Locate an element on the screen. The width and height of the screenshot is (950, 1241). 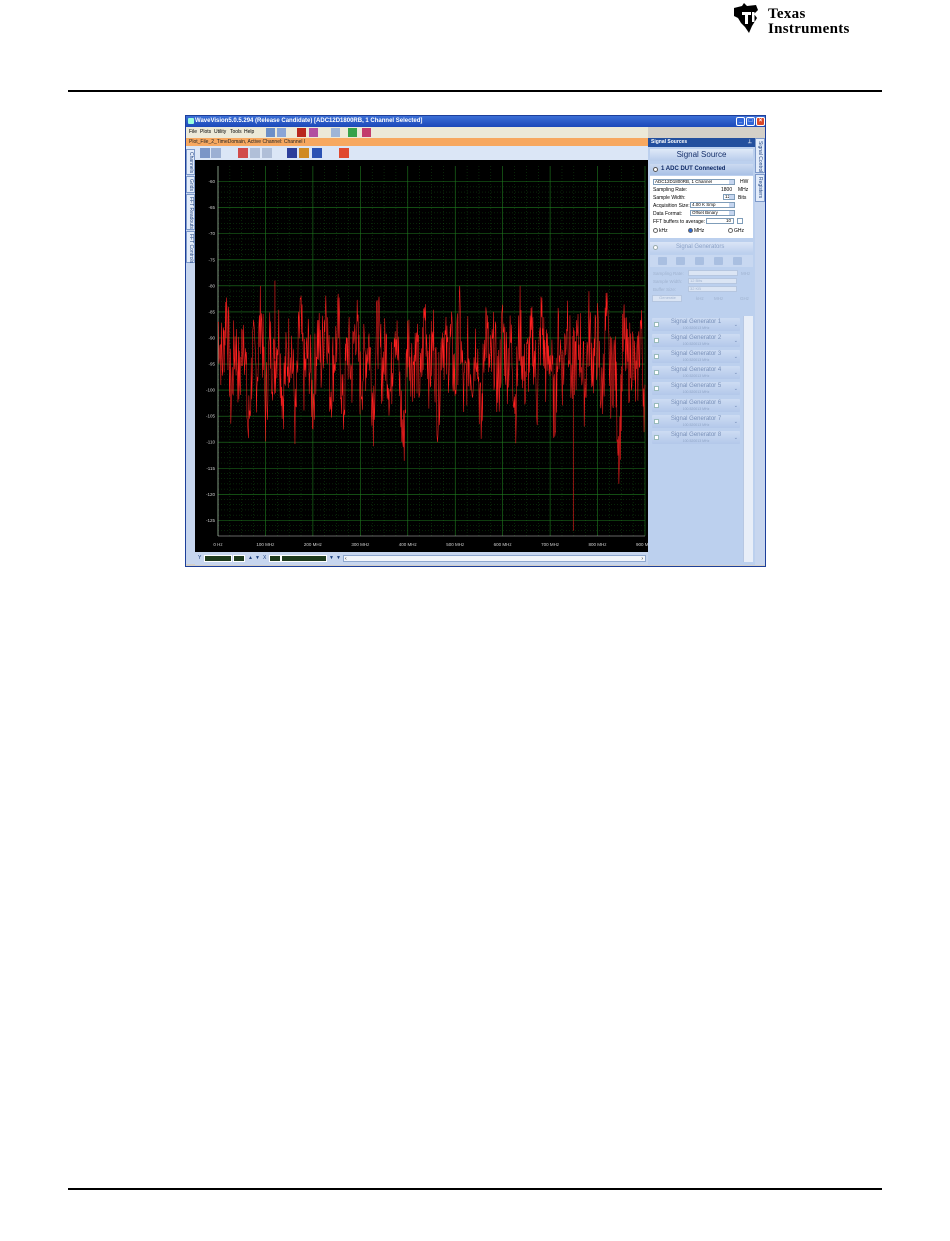
pin-icon: ⊥ is located at coordinates (750, 142).